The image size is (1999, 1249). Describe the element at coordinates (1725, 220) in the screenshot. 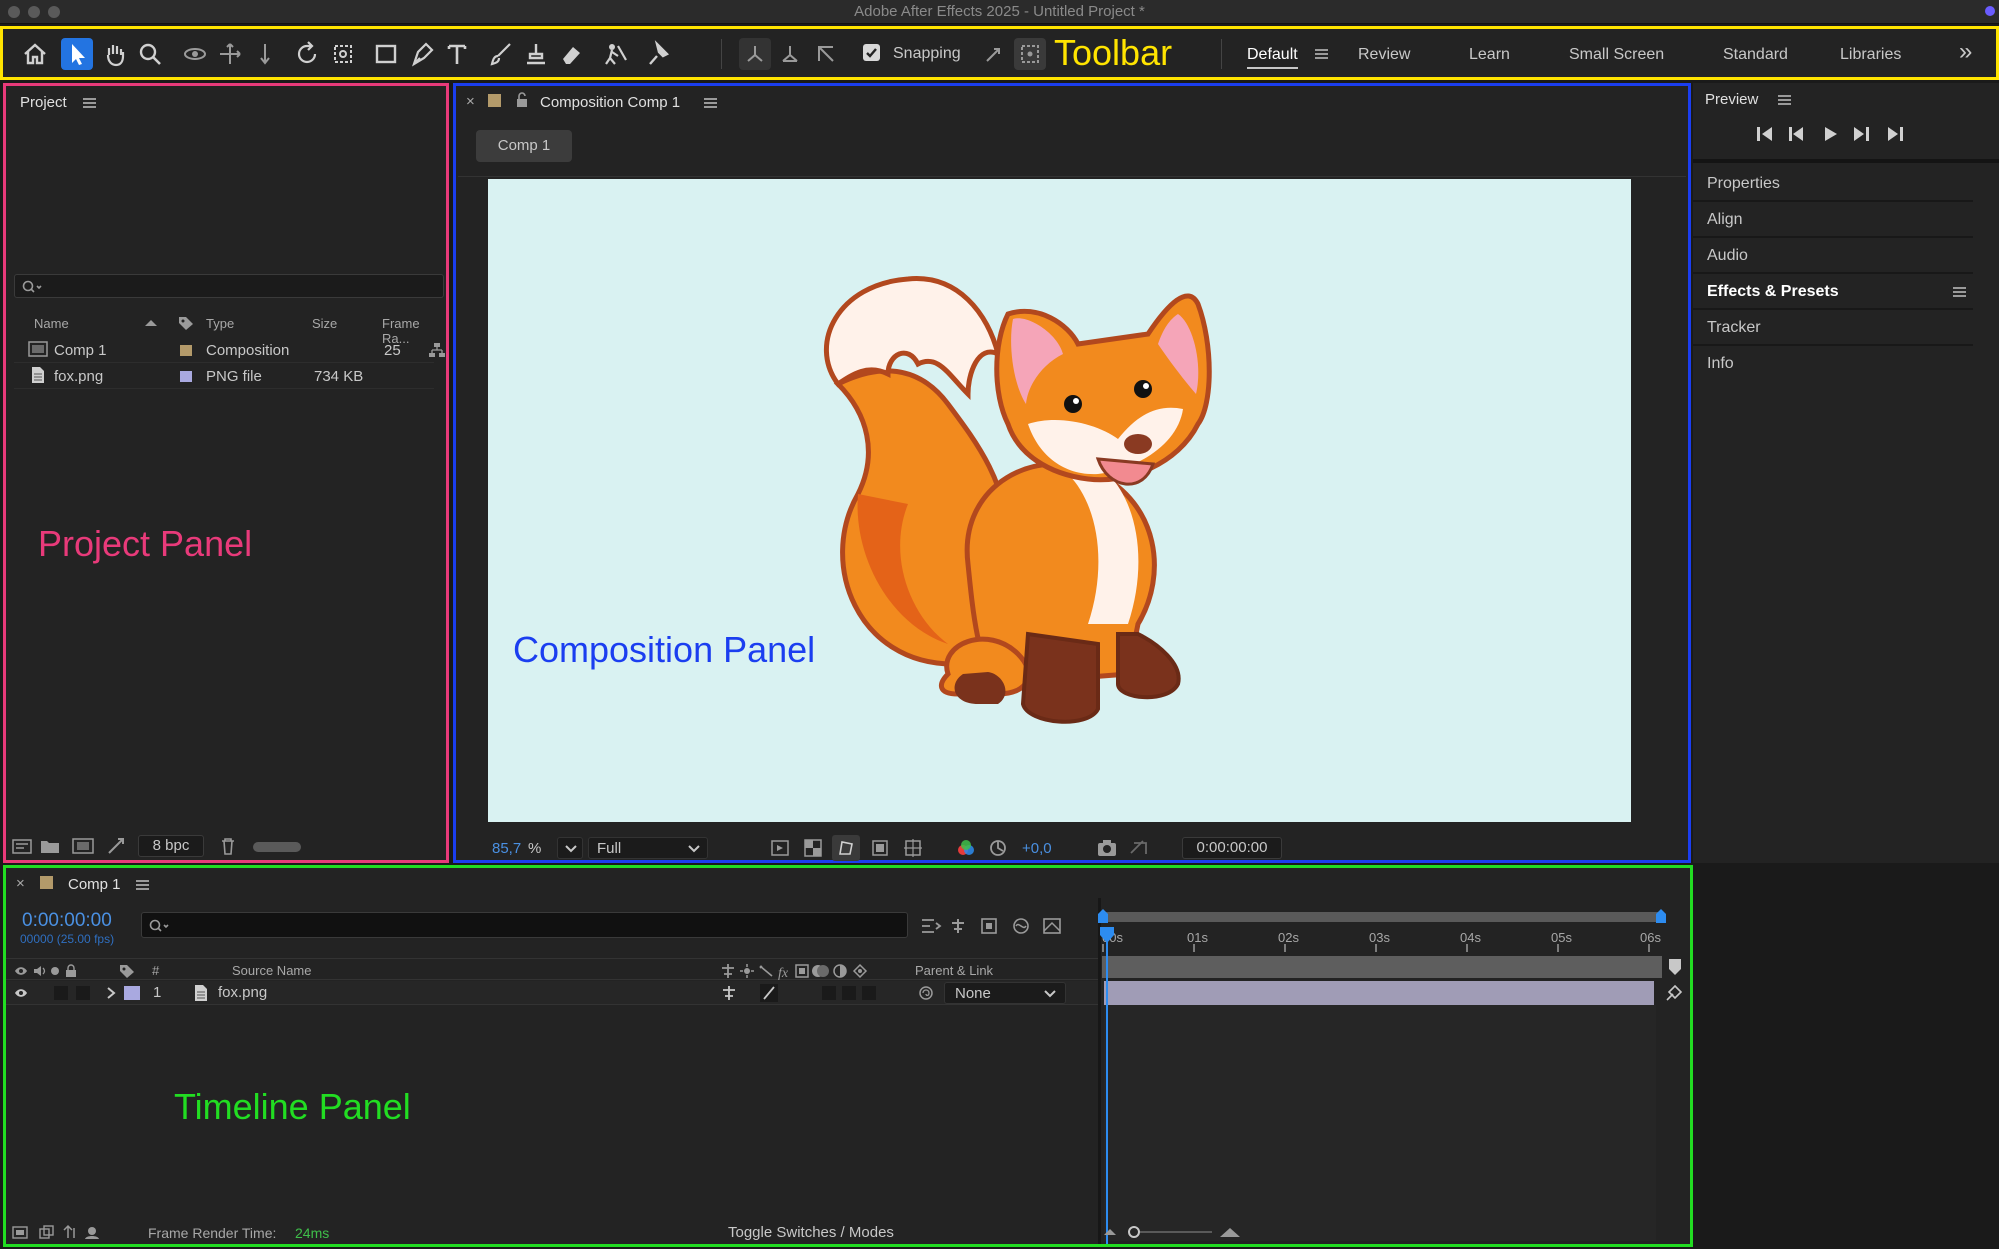

I see `align-panel-tab: Align` at that location.